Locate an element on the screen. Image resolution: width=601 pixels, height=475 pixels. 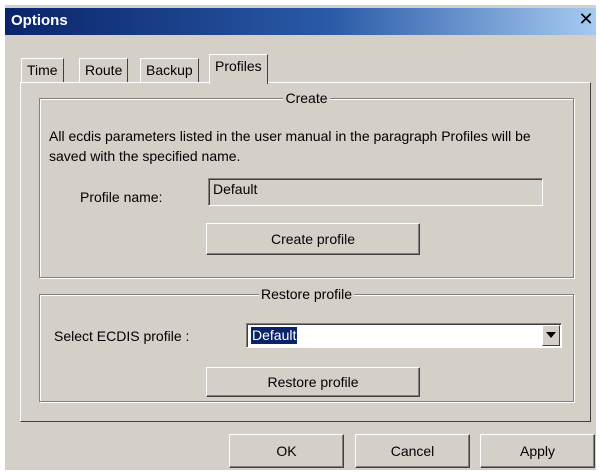
tab-time: Time is located at coordinates (42, 70).